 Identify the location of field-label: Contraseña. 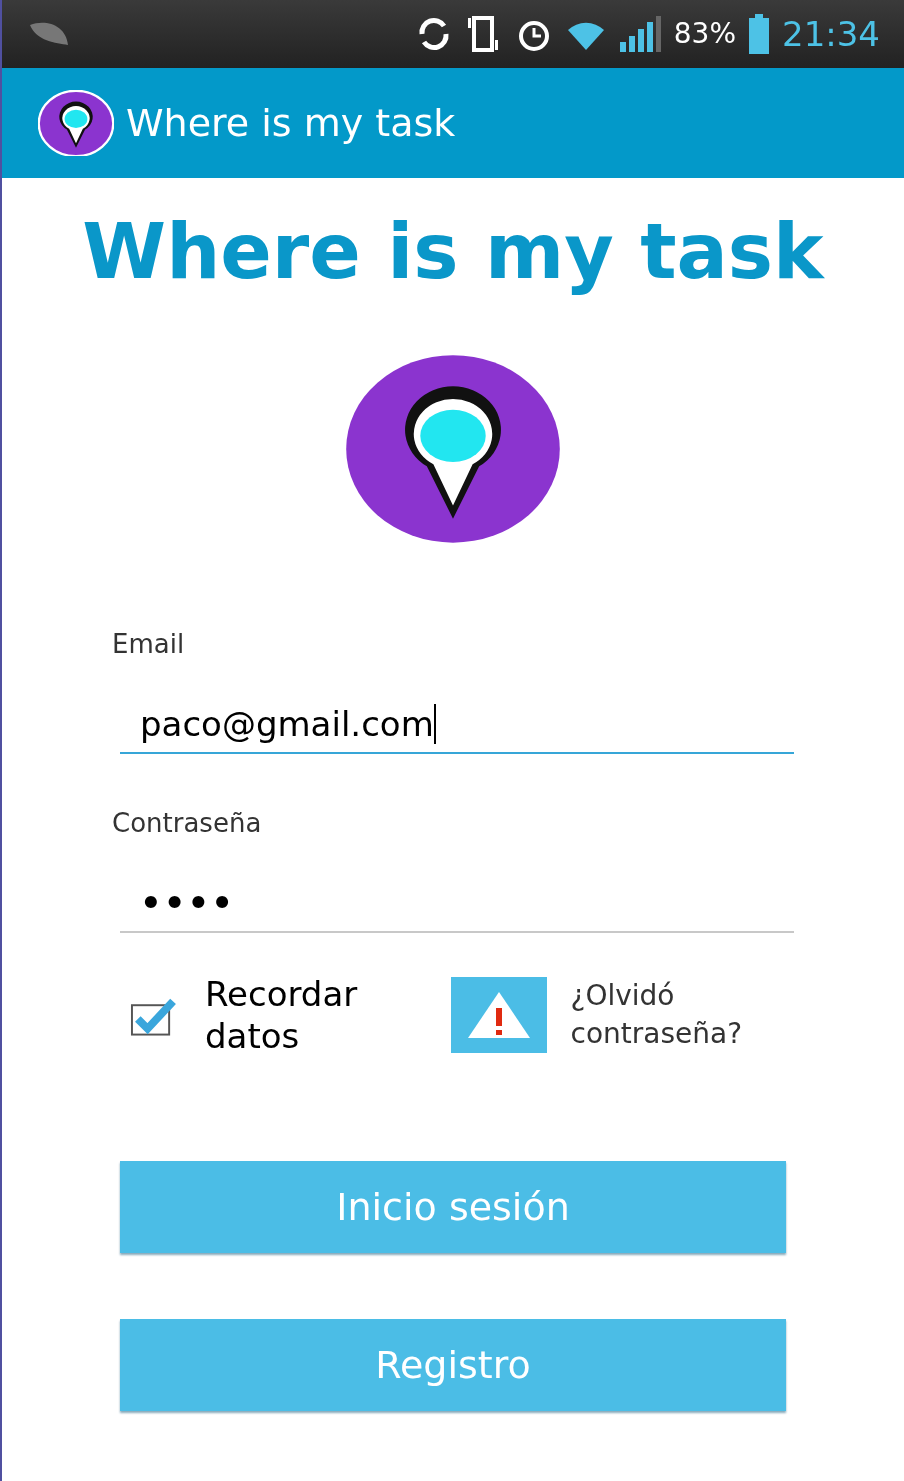
(187, 823).